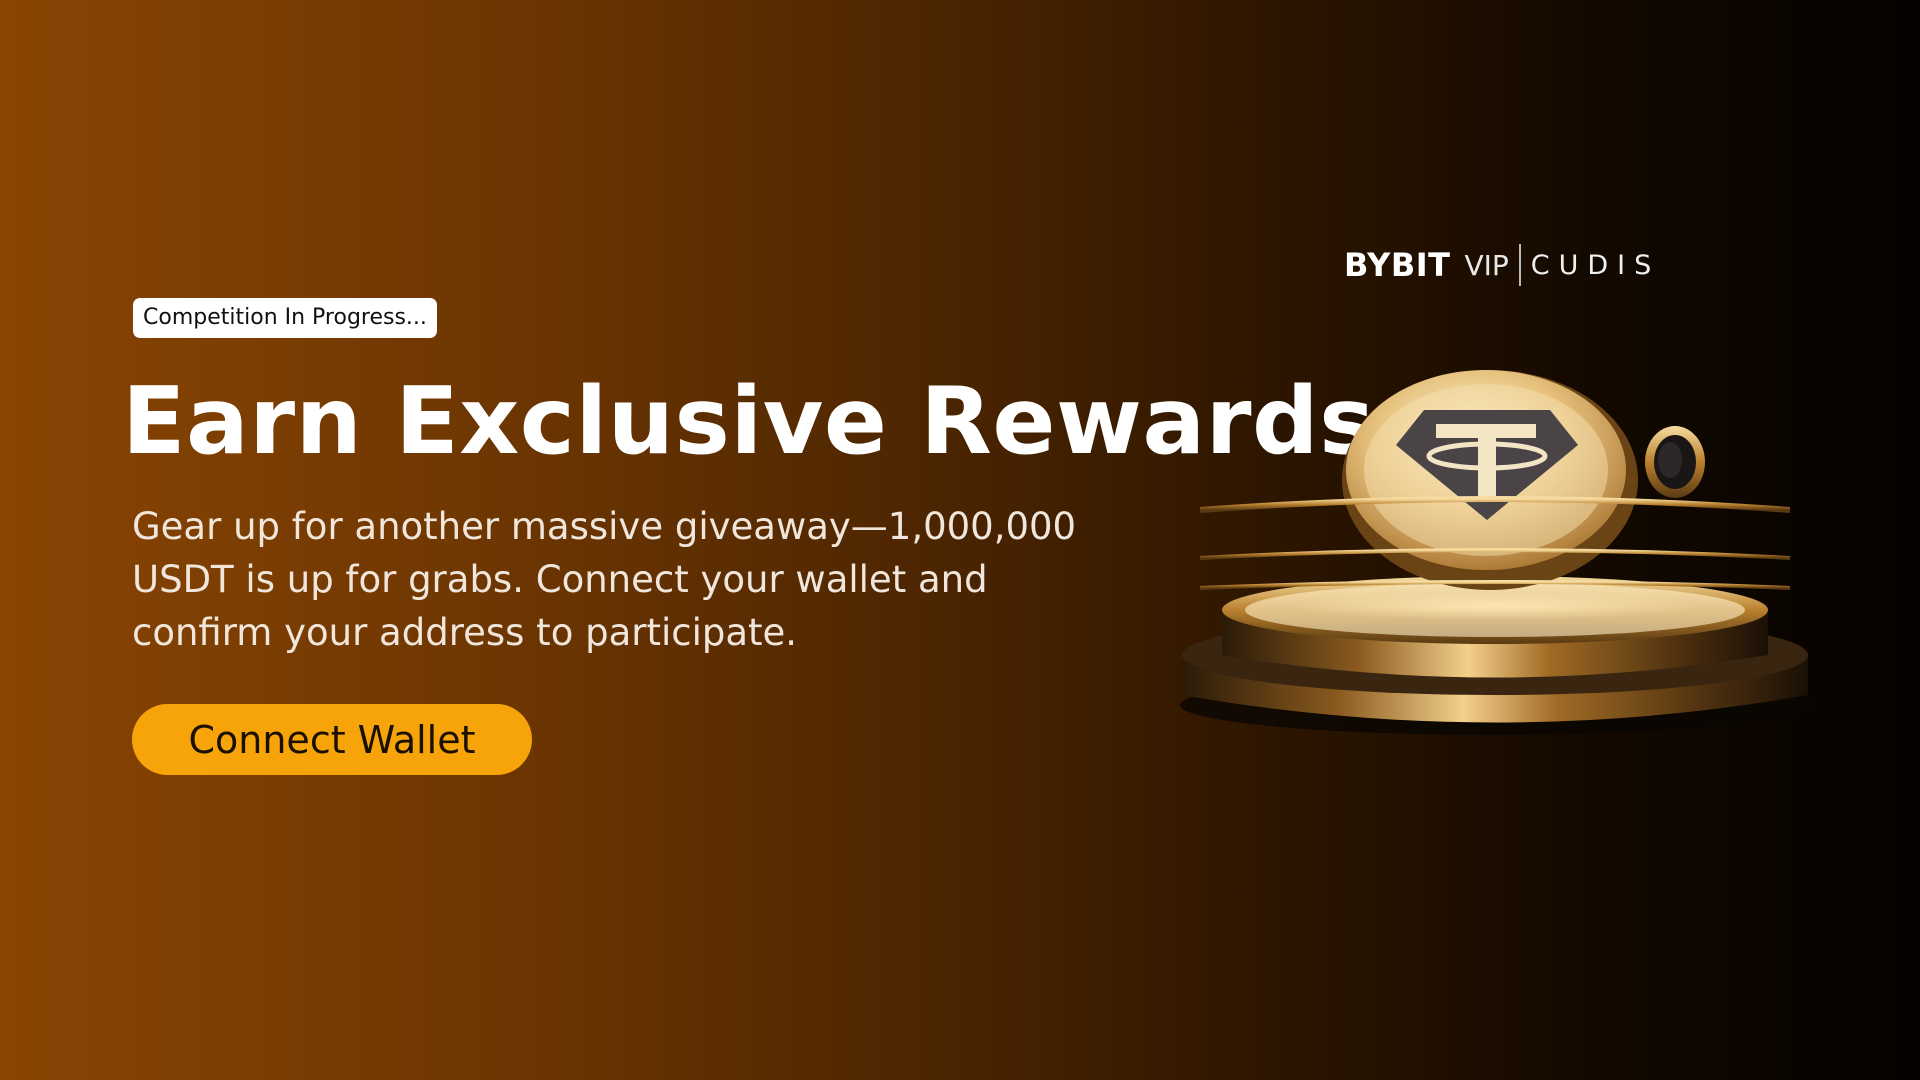 The width and height of the screenshot is (1920, 1080). I want to click on smart-ring-icon, so click(1675, 462).